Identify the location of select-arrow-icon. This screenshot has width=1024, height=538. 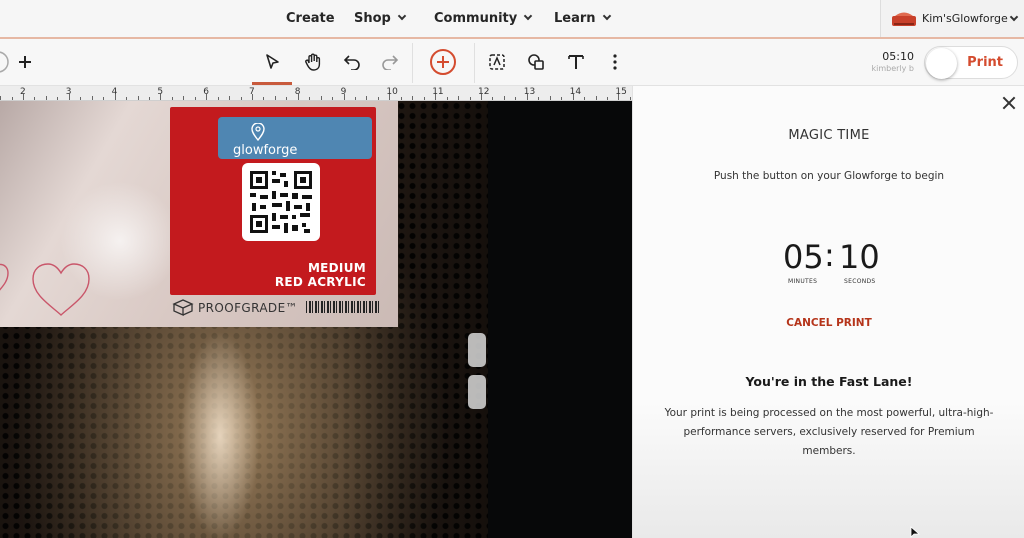
(272, 61).